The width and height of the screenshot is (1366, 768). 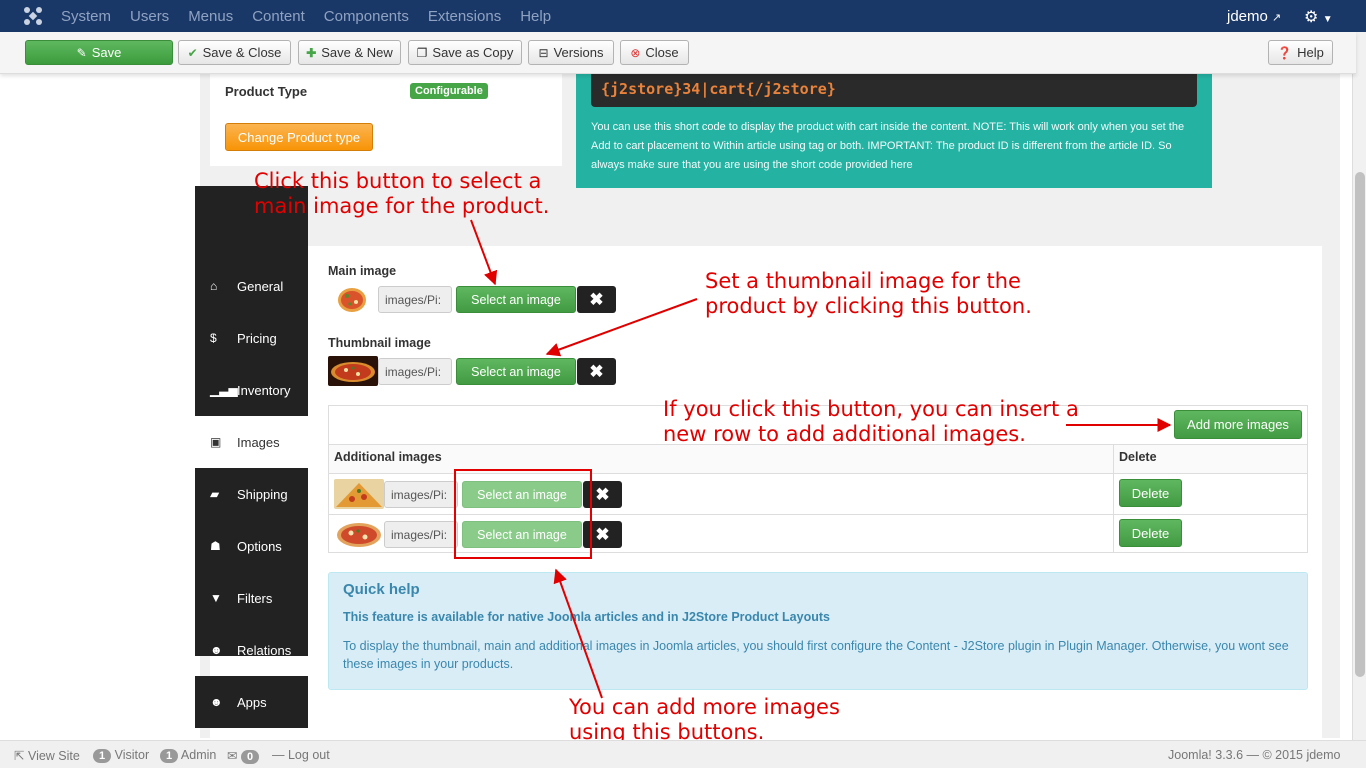 What do you see at coordinates (264, 650) in the screenshot?
I see `tab-label: Relations` at bounding box center [264, 650].